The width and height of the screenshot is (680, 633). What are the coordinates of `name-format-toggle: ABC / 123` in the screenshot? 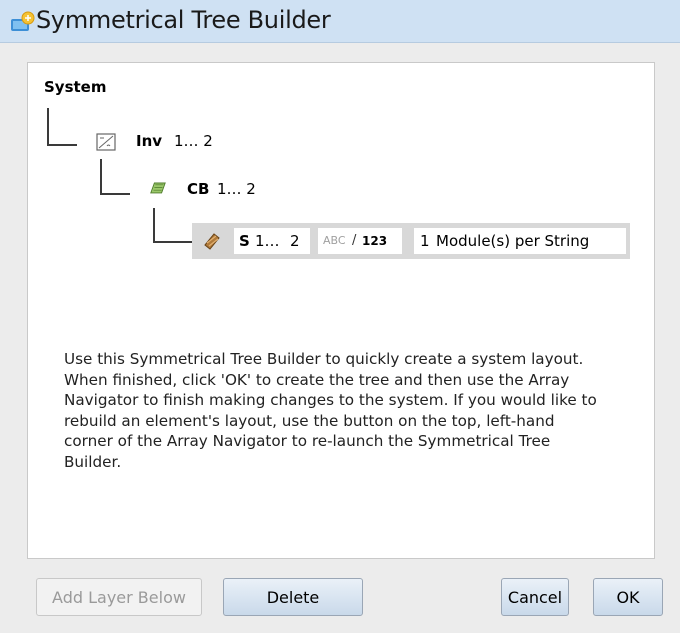 It's located at (360, 241).